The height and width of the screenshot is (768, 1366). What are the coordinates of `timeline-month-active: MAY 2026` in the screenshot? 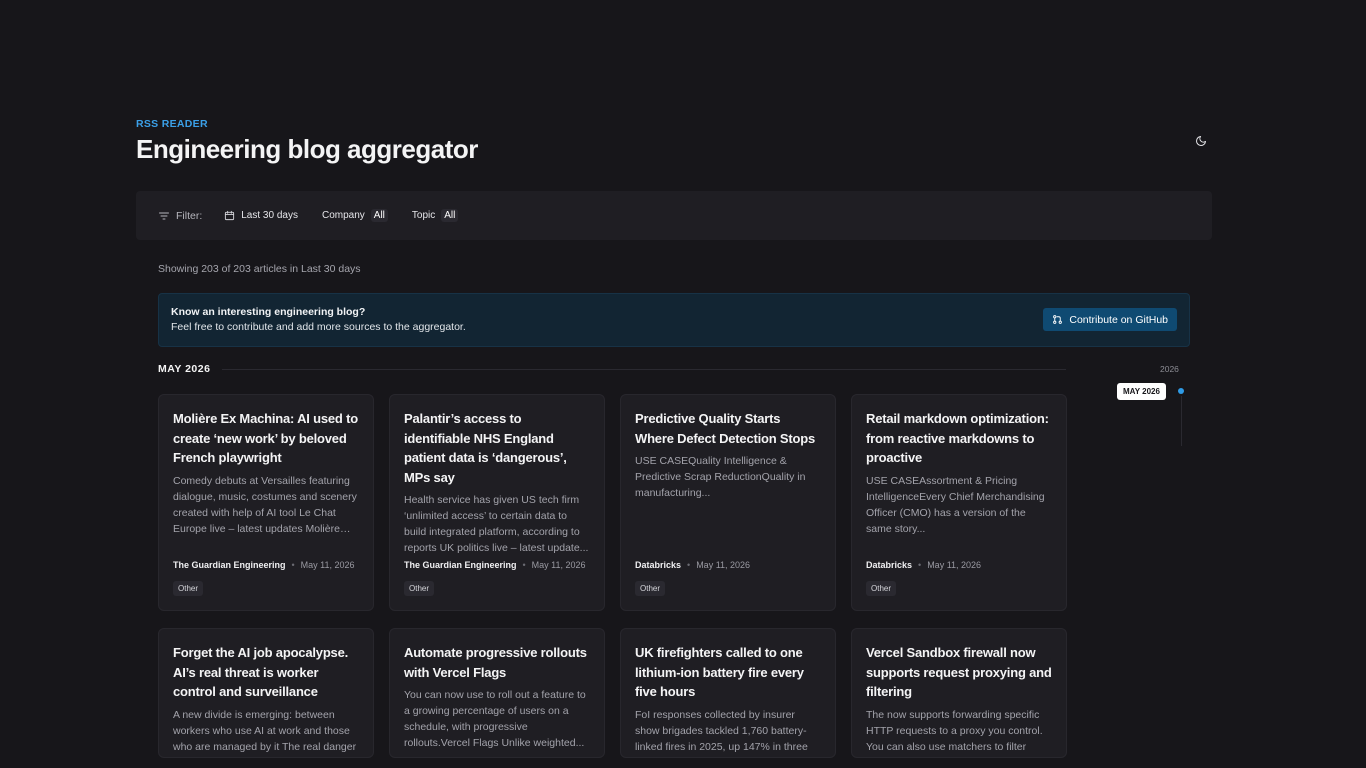 It's located at (1141, 391).